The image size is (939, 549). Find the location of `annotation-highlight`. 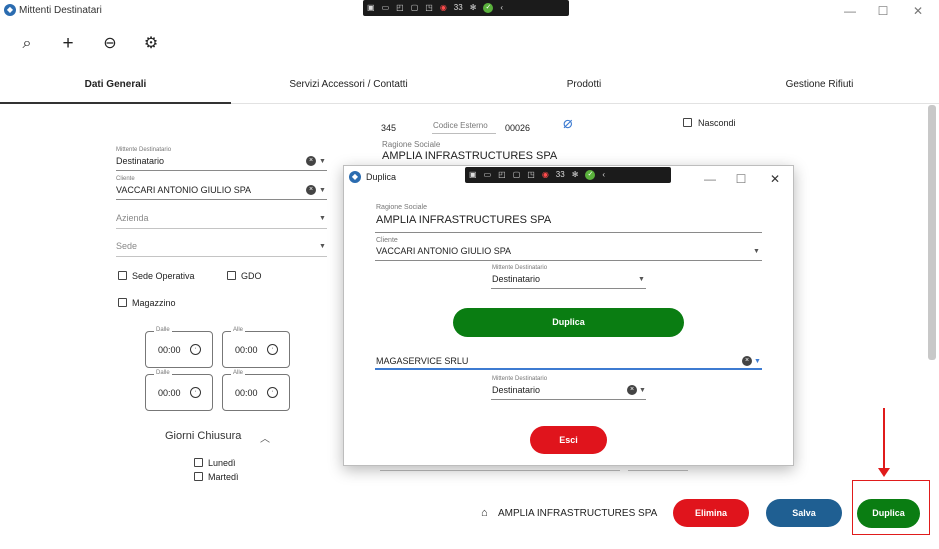

annotation-highlight is located at coordinates (891, 507).